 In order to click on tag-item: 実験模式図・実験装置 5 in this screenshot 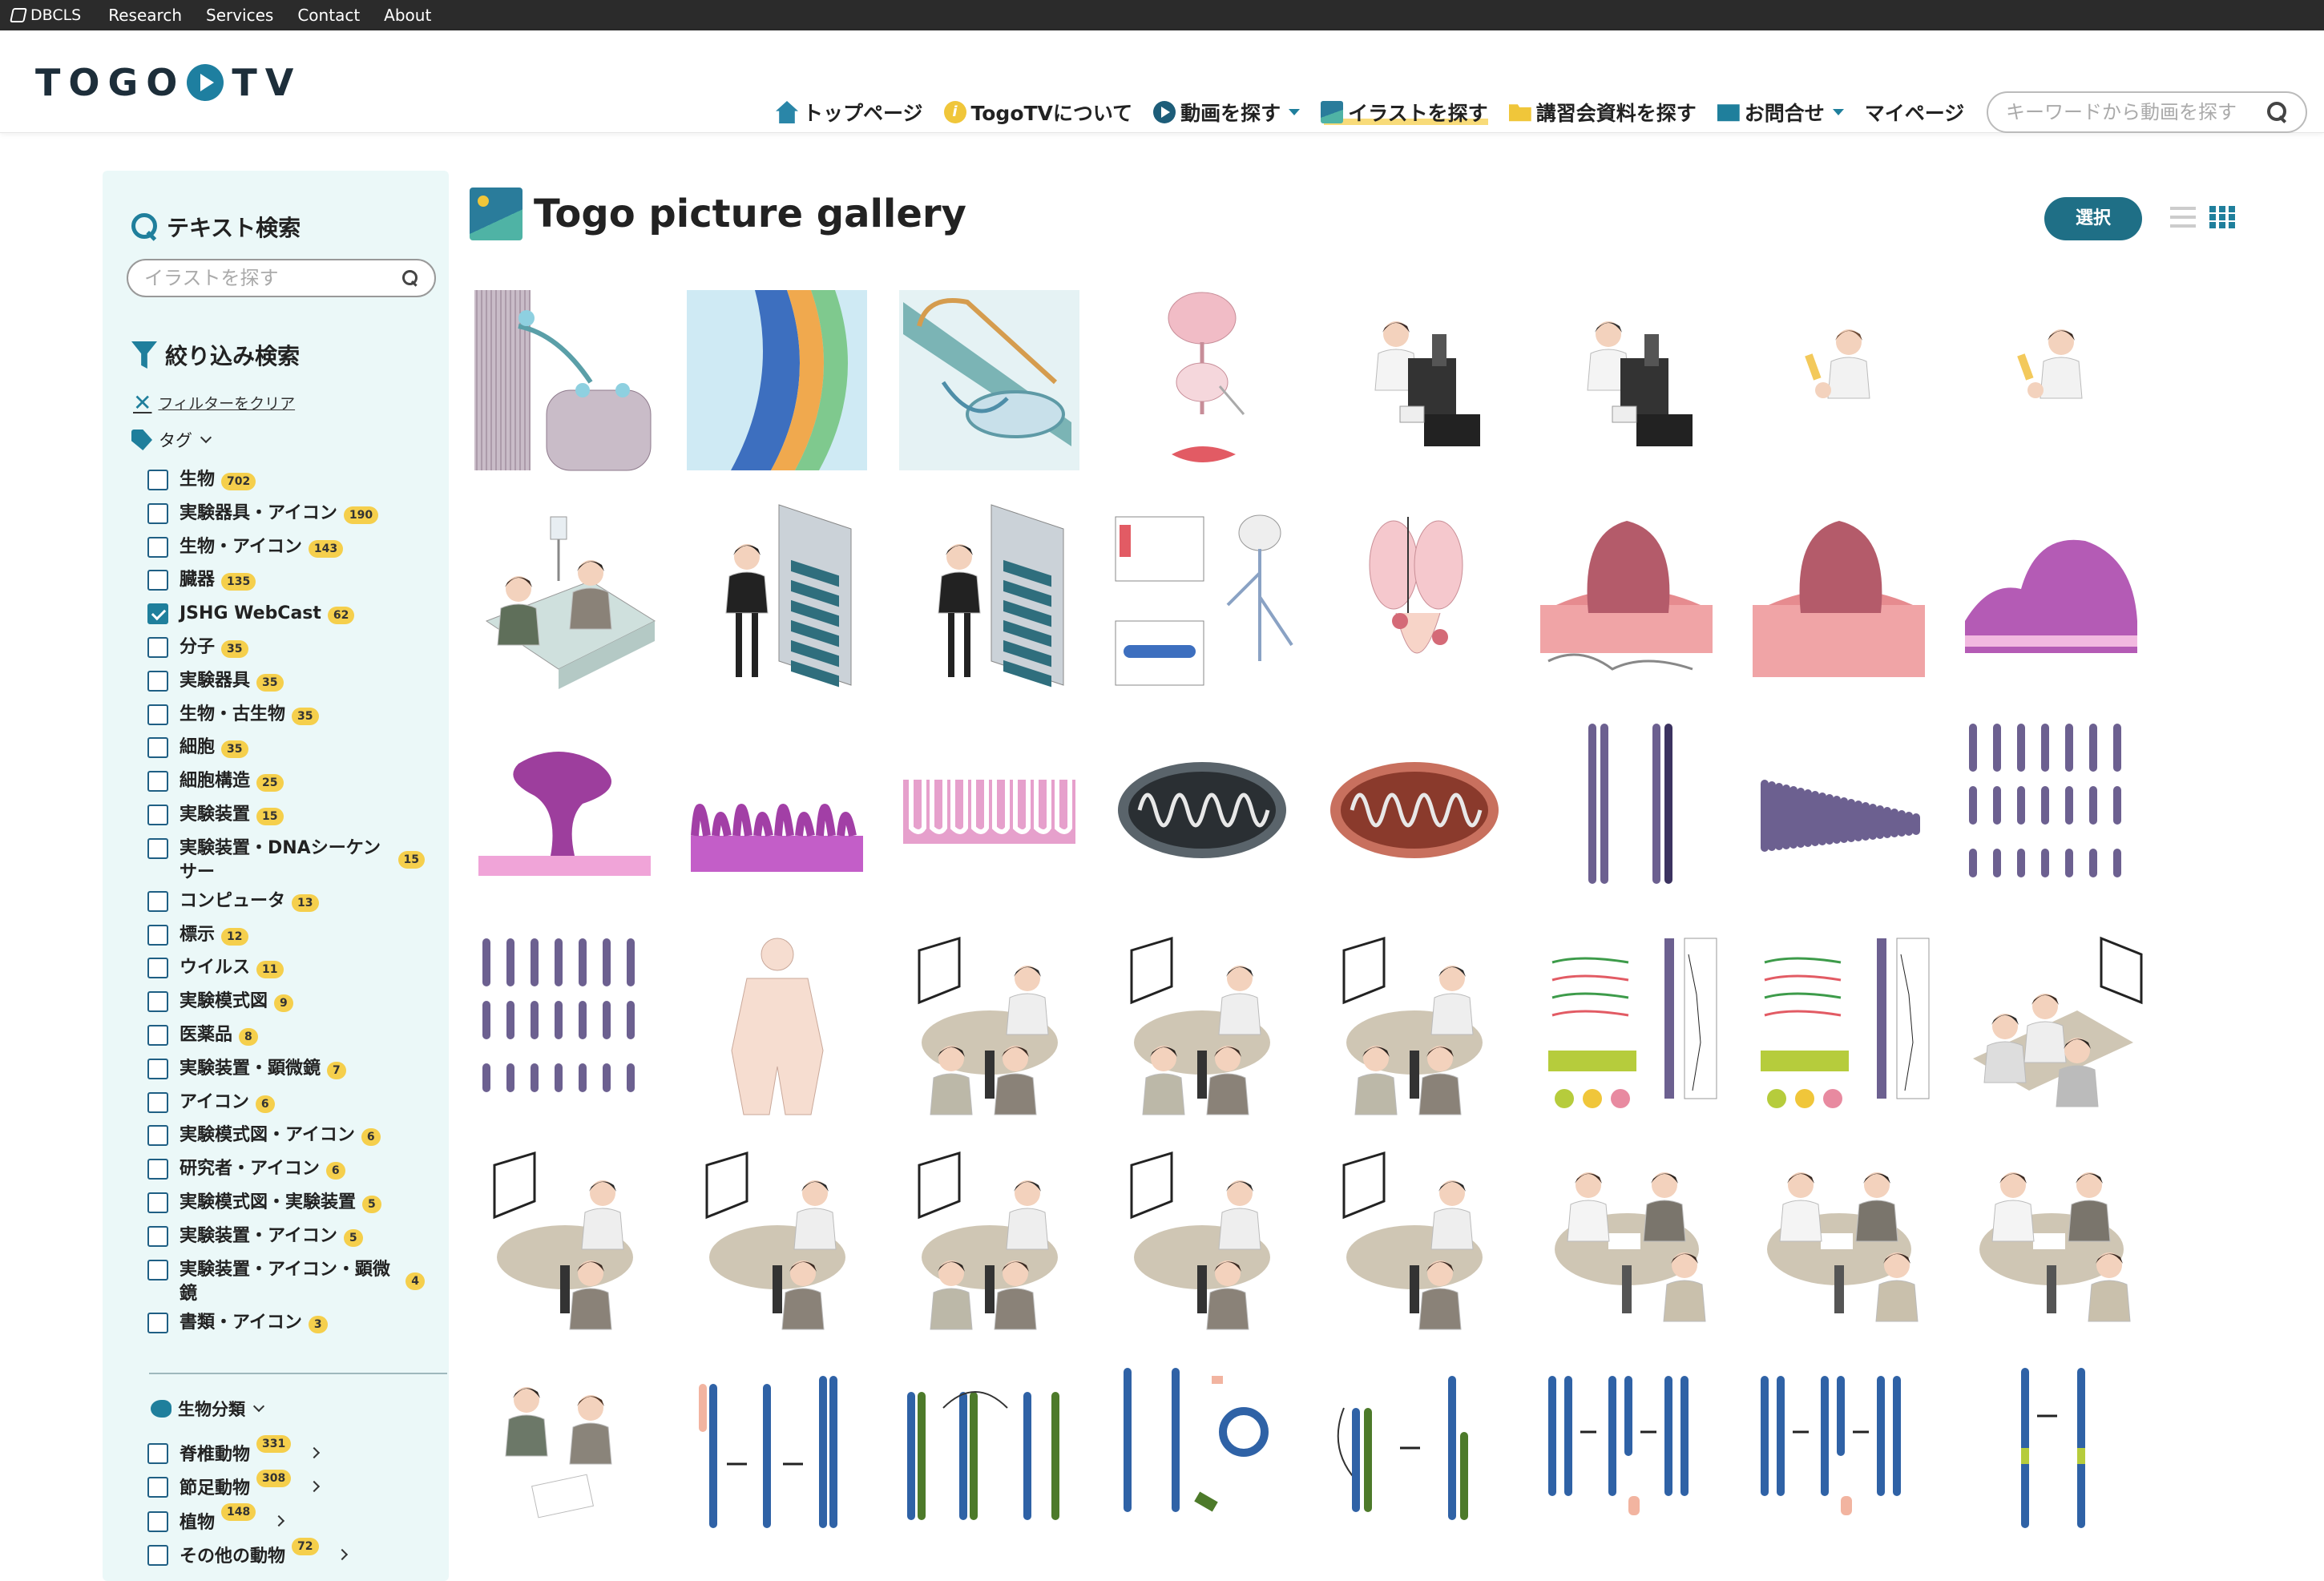, I will do `click(286, 1208)`.